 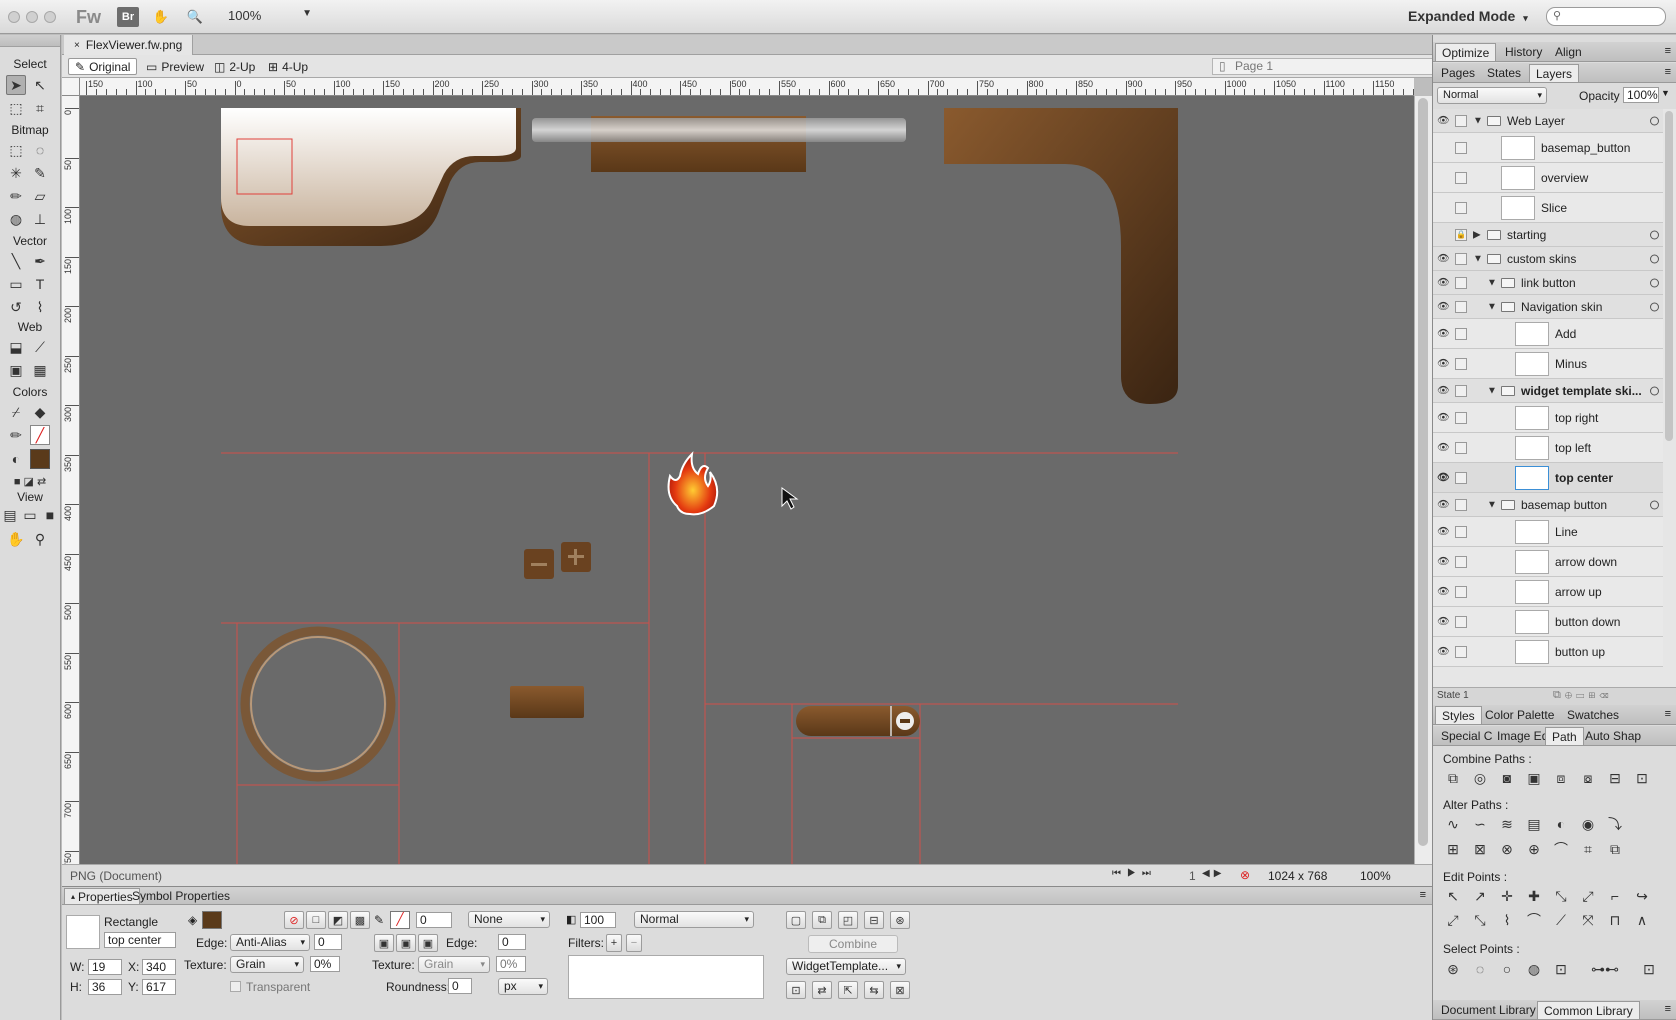 What do you see at coordinates (1458, 73) in the screenshot?
I see `tab-pages: Pages` at bounding box center [1458, 73].